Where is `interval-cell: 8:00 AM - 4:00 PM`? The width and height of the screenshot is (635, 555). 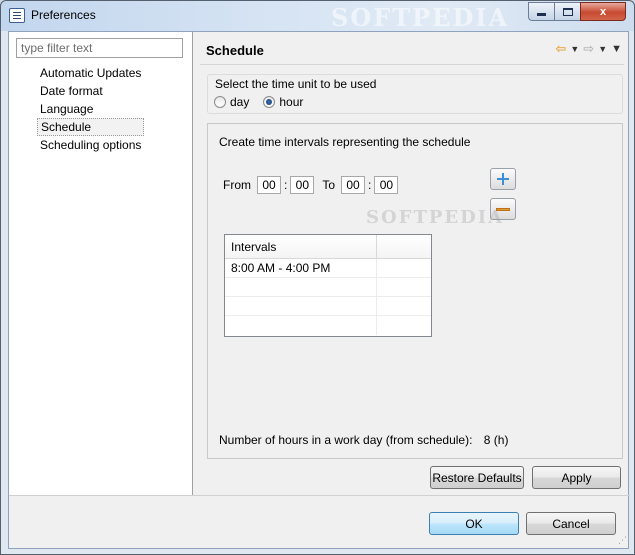
interval-cell: 8:00 AM - 4:00 PM is located at coordinates (301, 268).